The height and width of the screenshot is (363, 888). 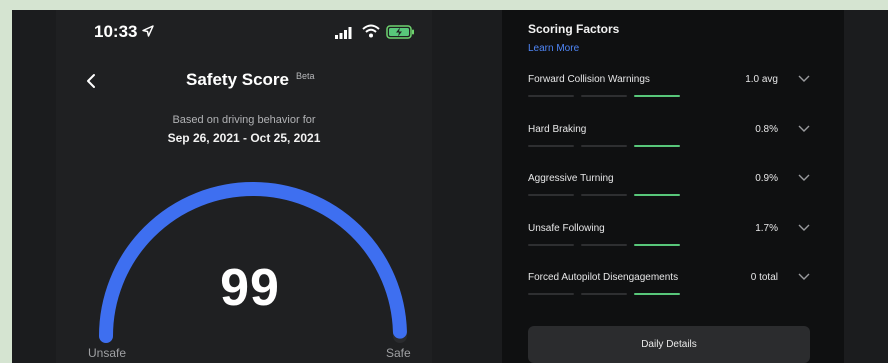 I want to click on daily-details-button: Daily Details, so click(x=669, y=344).